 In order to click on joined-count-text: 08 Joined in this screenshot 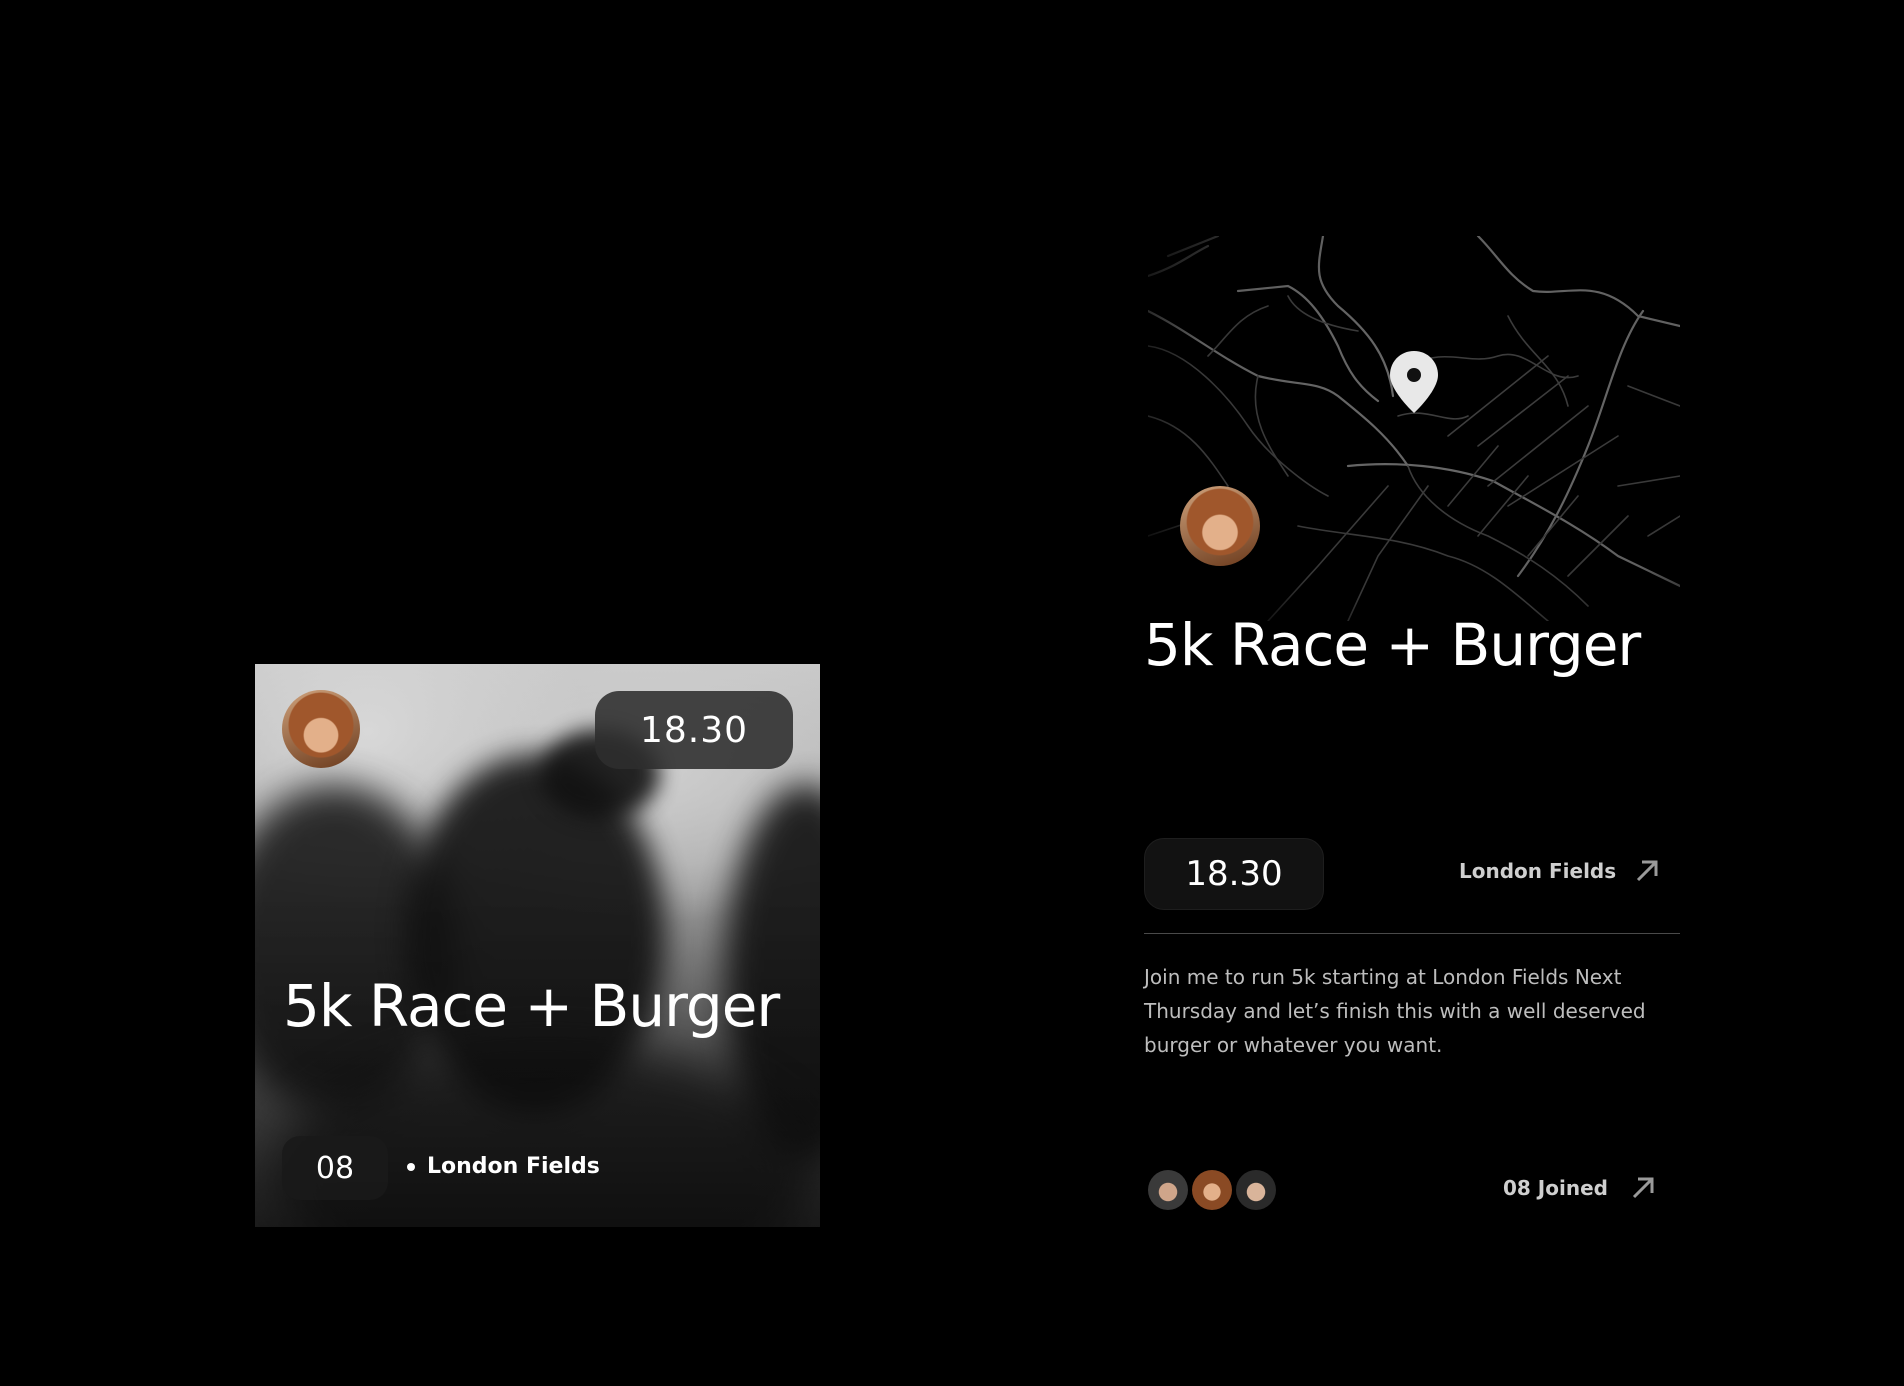, I will do `click(1555, 1188)`.